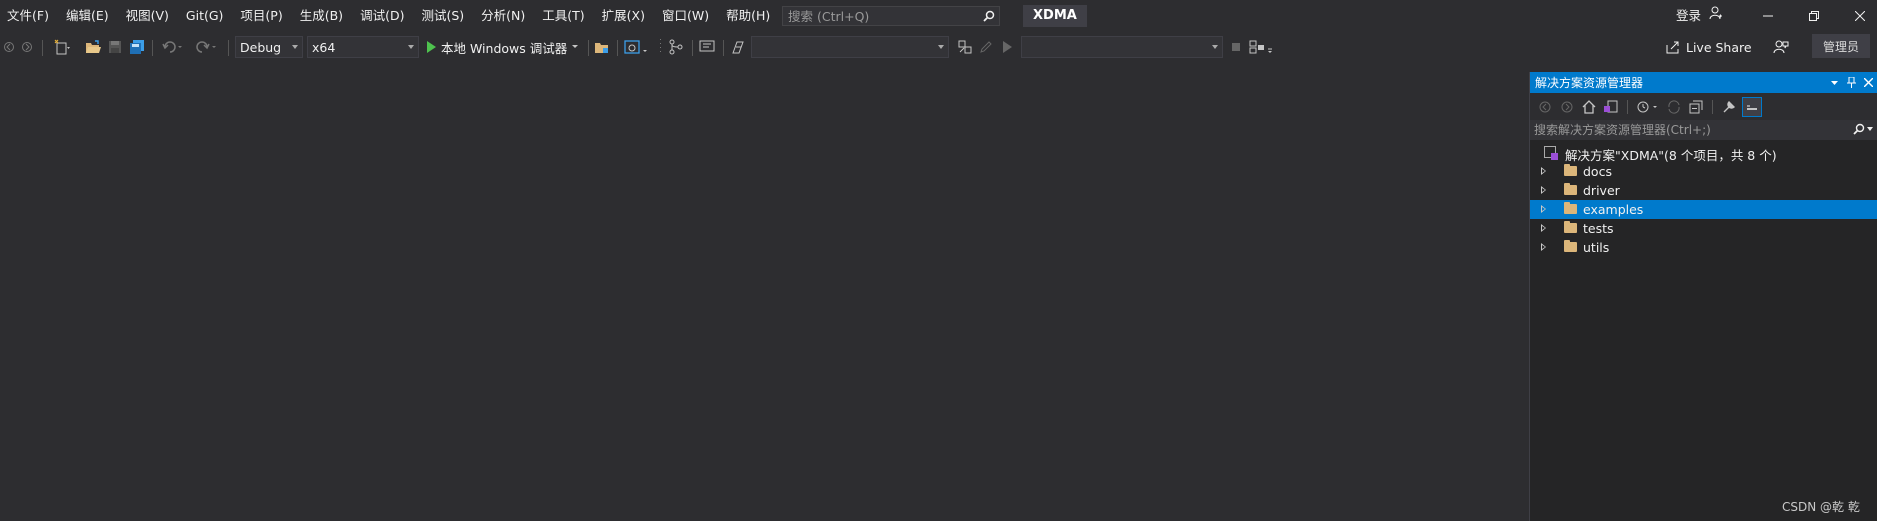 The height and width of the screenshot is (521, 1877). What do you see at coordinates (9, 47) in the screenshot?
I see `navigate-back-icon` at bounding box center [9, 47].